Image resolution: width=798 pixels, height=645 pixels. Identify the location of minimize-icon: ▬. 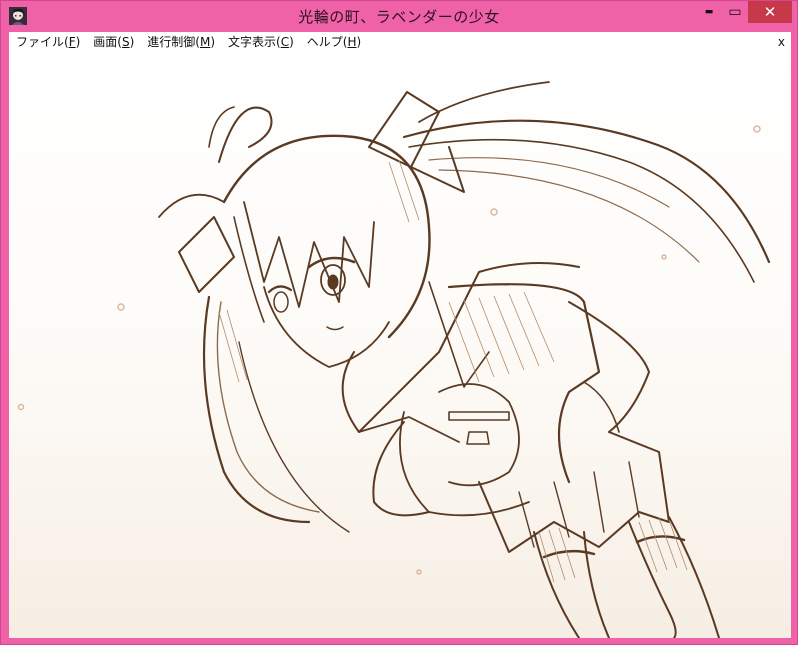
(709, 12).